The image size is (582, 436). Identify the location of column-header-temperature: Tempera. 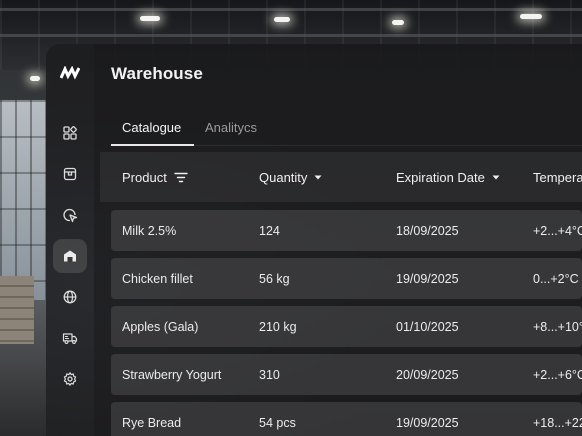
(557, 177).